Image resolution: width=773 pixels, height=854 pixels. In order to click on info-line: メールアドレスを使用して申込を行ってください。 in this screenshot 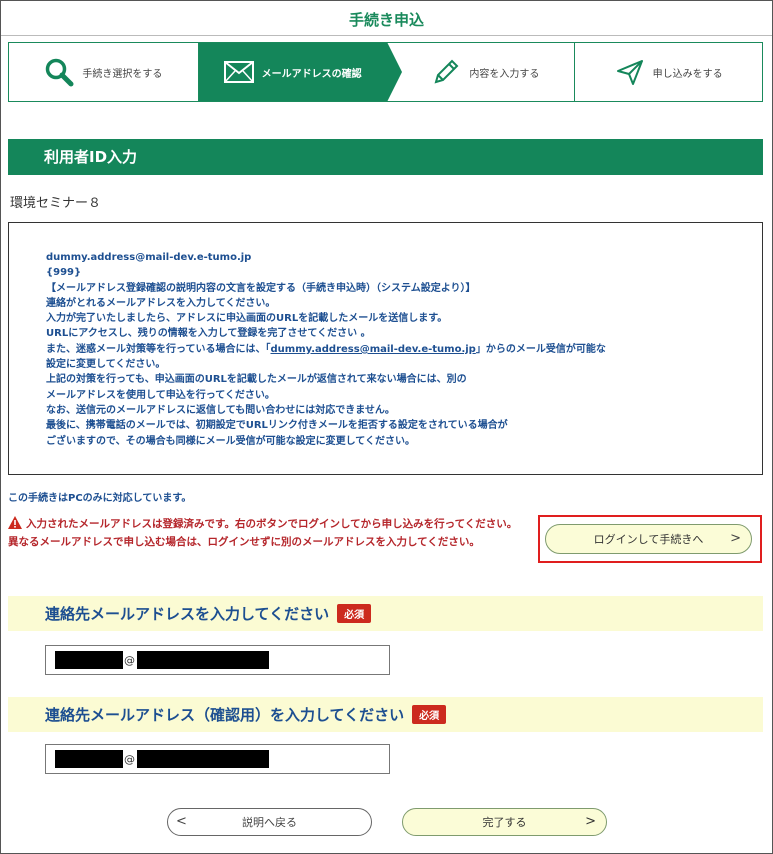, I will do `click(160, 395)`.